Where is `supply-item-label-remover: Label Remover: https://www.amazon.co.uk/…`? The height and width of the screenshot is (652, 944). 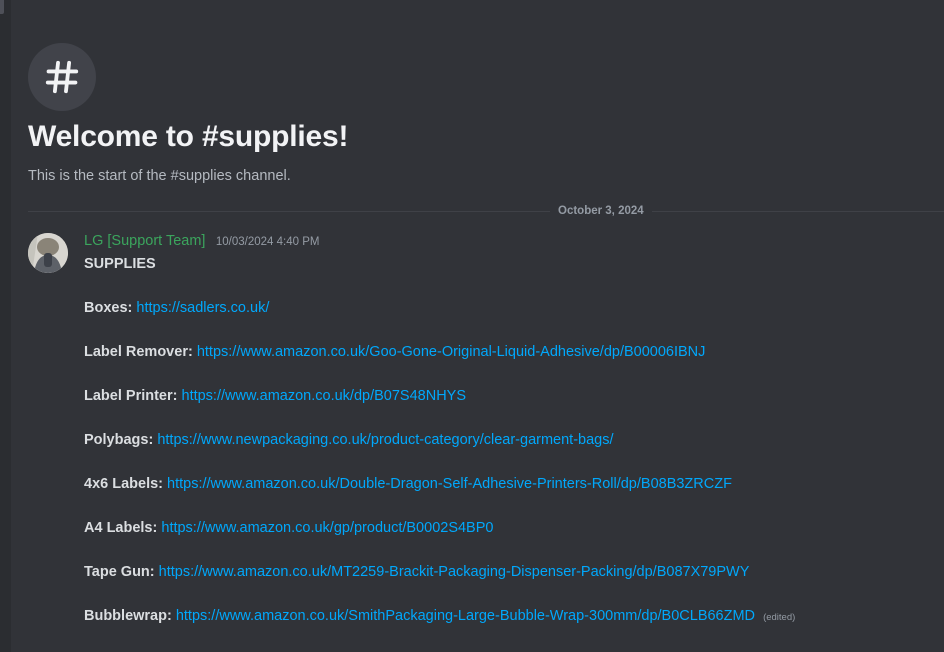 supply-item-label-remover: Label Remover: https://www.amazon.co.uk/… is located at coordinates (509, 352).